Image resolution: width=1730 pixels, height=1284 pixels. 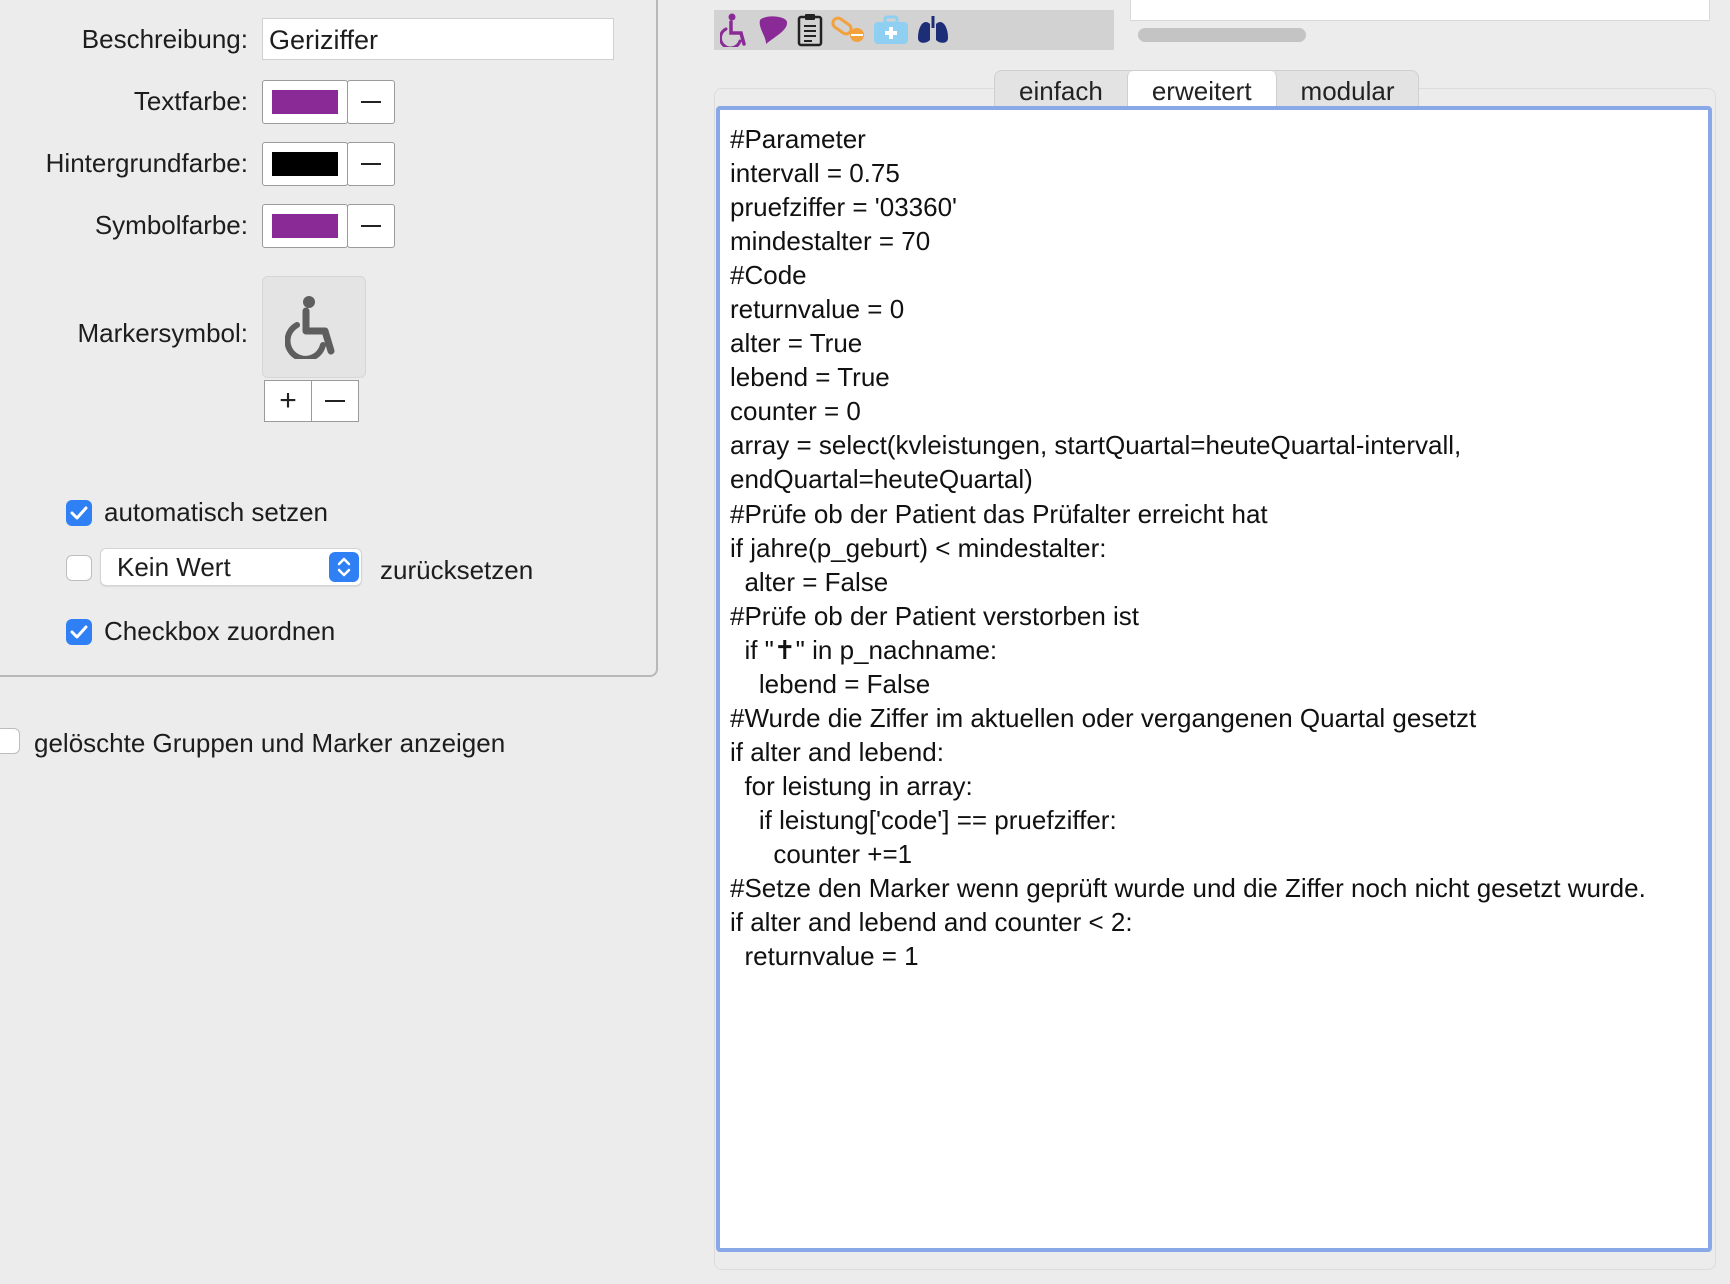 I want to click on text-color-clear-button, so click(x=371, y=102).